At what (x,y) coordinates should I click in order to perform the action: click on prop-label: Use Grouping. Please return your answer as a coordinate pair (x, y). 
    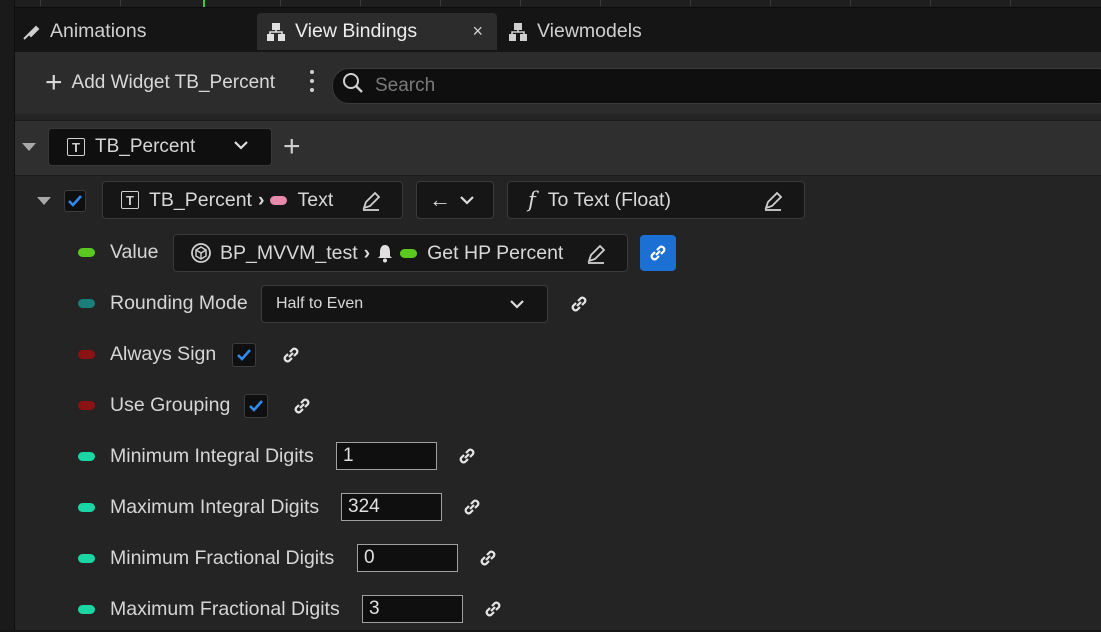
    Looking at the image, I should click on (170, 405).